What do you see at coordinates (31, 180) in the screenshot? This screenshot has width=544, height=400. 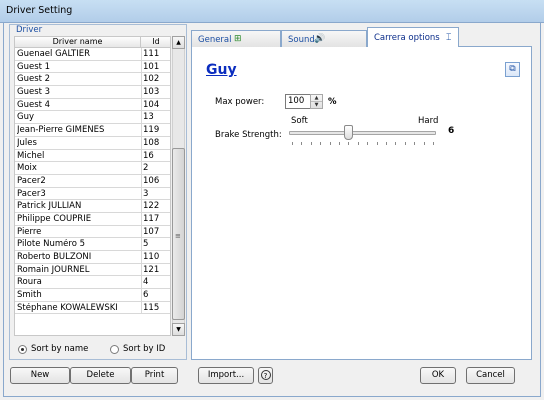 I see `driver-name-cell: Pacer2` at bounding box center [31, 180].